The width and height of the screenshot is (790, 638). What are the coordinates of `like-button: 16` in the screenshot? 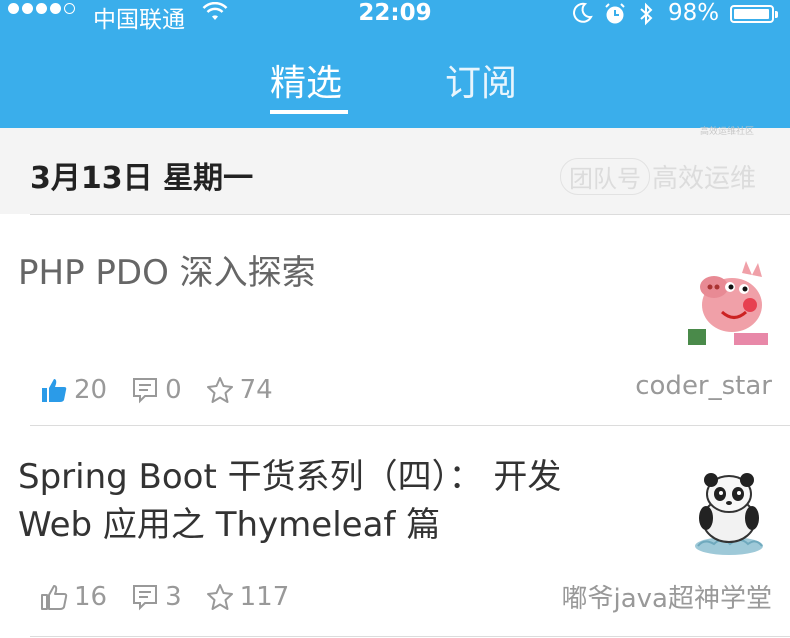 It's located at (73, 597).